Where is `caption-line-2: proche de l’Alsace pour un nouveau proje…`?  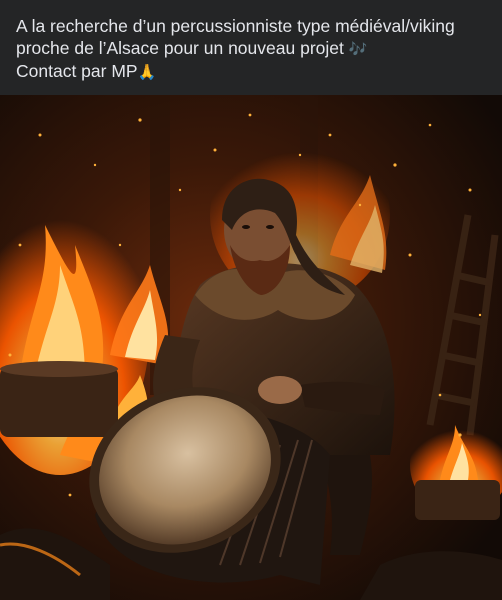 caption-line-2: proche de l’Alsace pour un nouveau proje… is located at coordinates (252, 48).